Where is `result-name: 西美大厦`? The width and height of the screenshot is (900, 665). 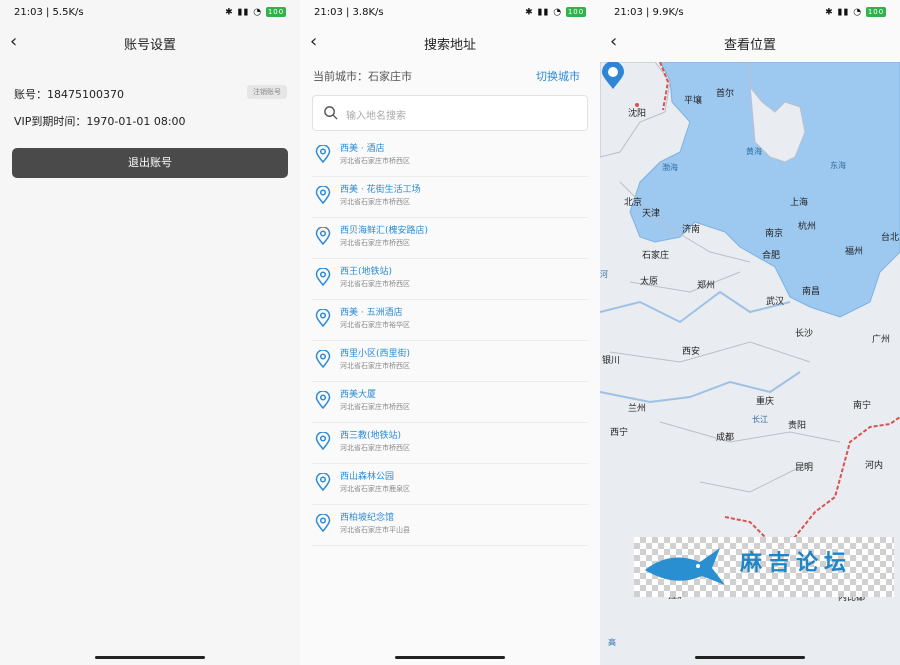 result-name: 西美大厦 is located at coordinates (358, 395).